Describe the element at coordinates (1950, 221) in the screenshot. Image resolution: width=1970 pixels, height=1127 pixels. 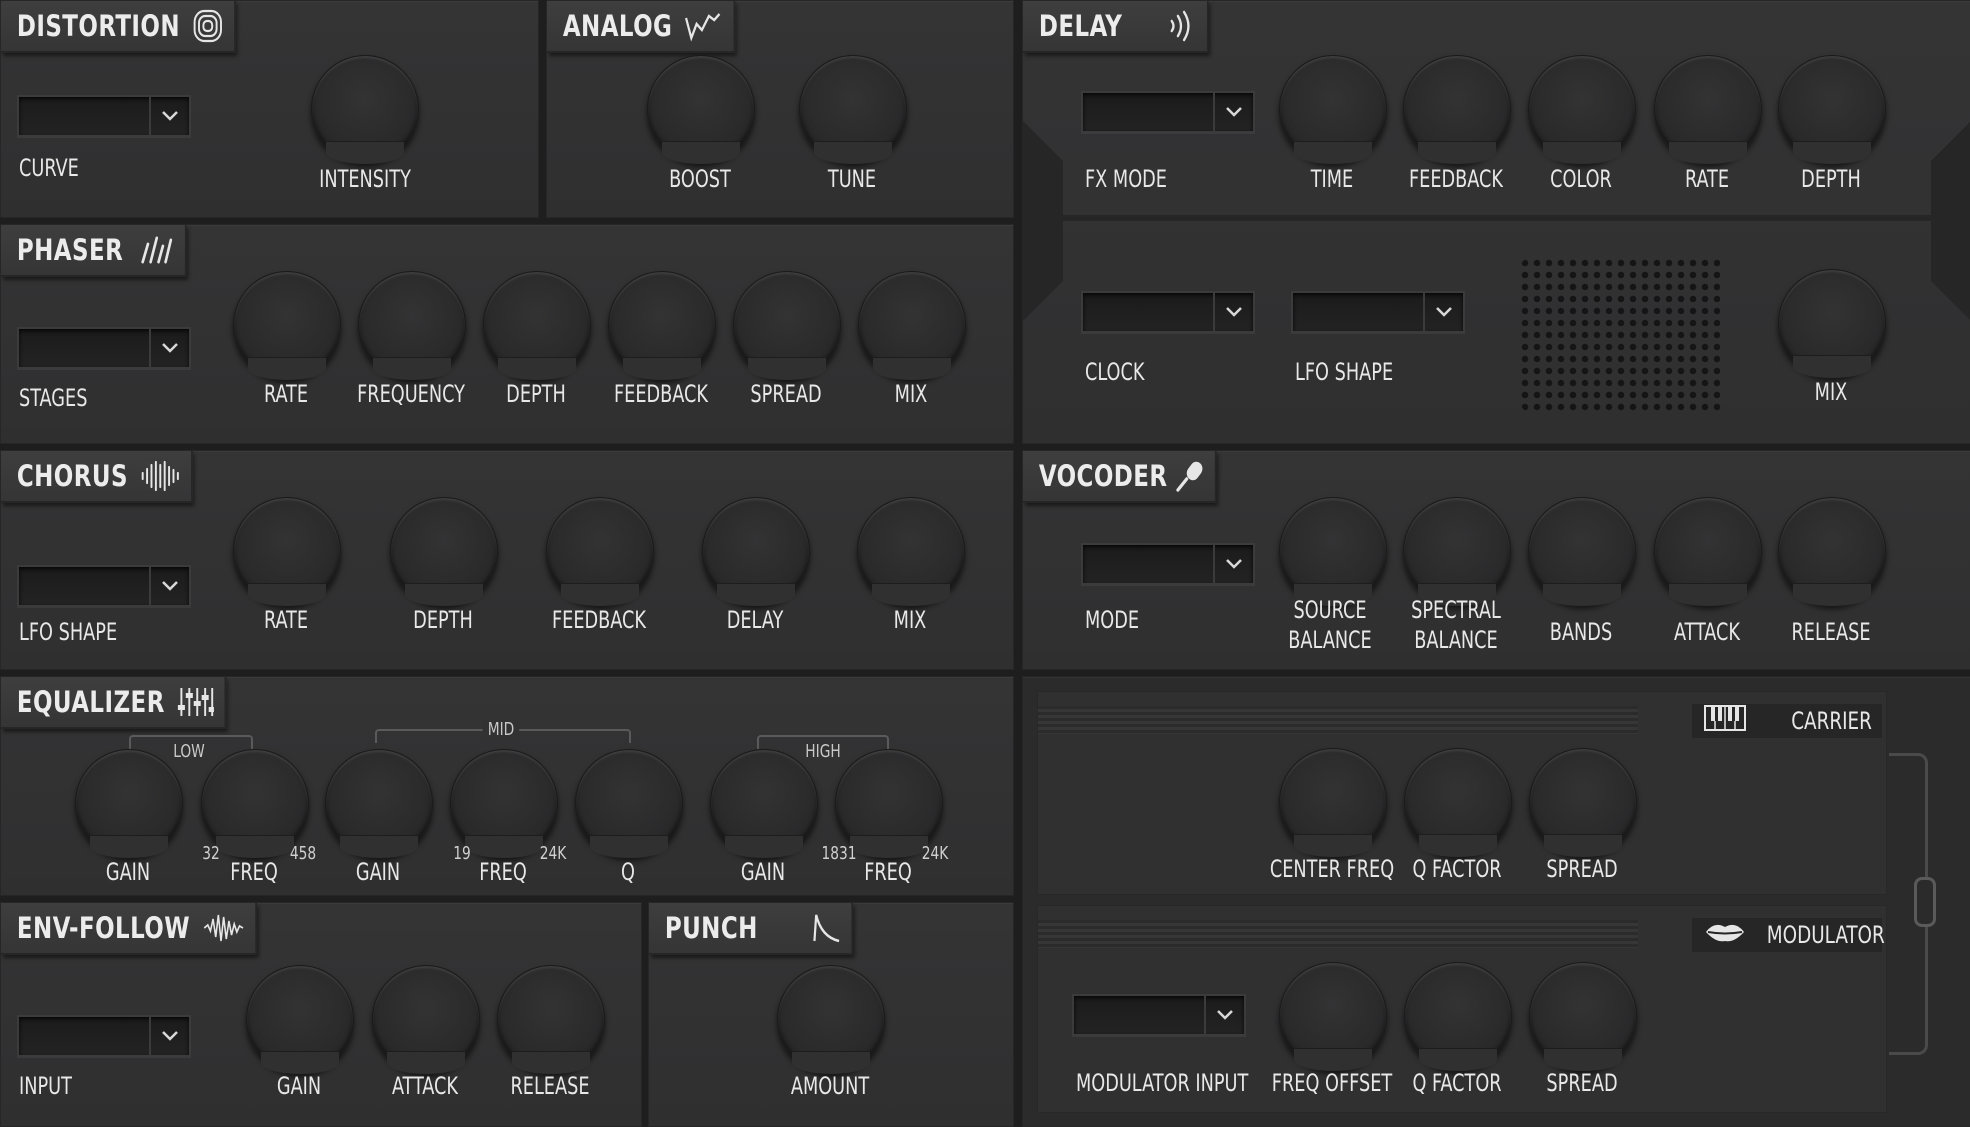
I see `delay-right-notch` at that location.